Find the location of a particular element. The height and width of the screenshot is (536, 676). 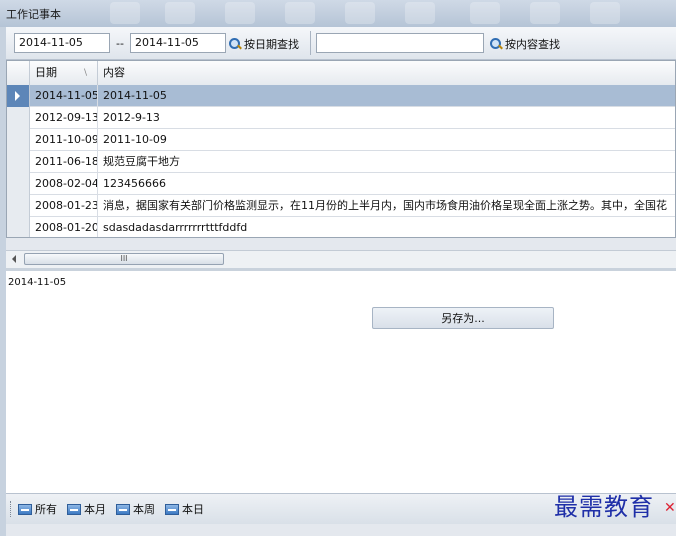

scroll-thumb: III is located at coordinates (124, 259).